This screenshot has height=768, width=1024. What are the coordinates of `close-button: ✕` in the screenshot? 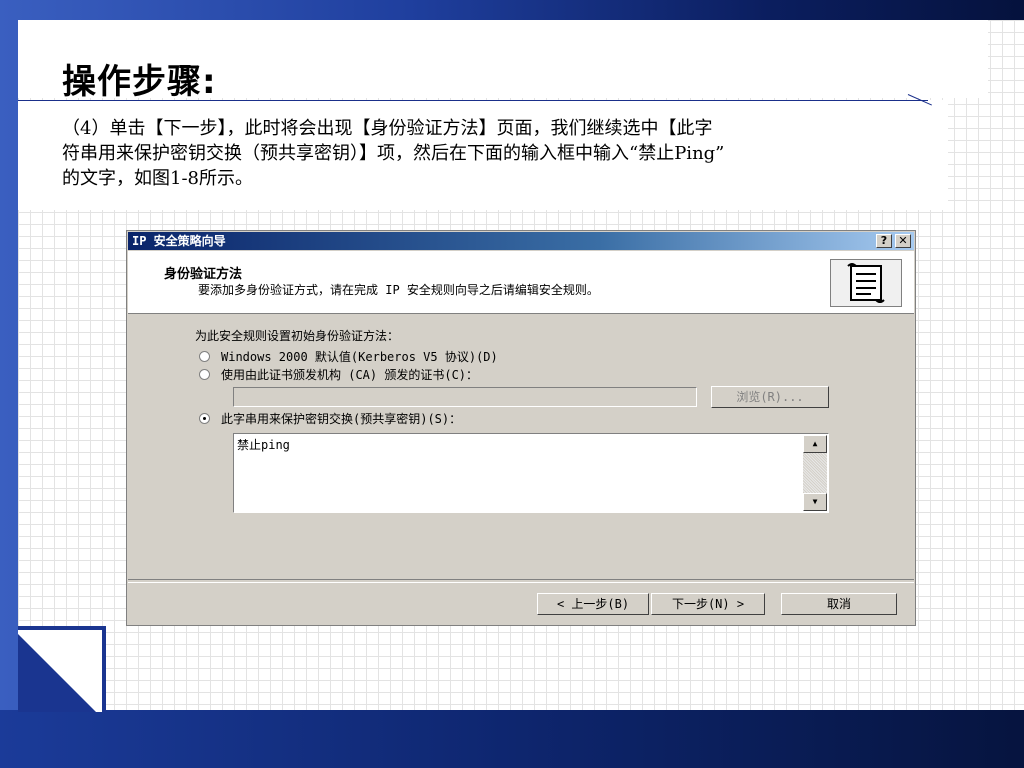 It's located at (903, 241).